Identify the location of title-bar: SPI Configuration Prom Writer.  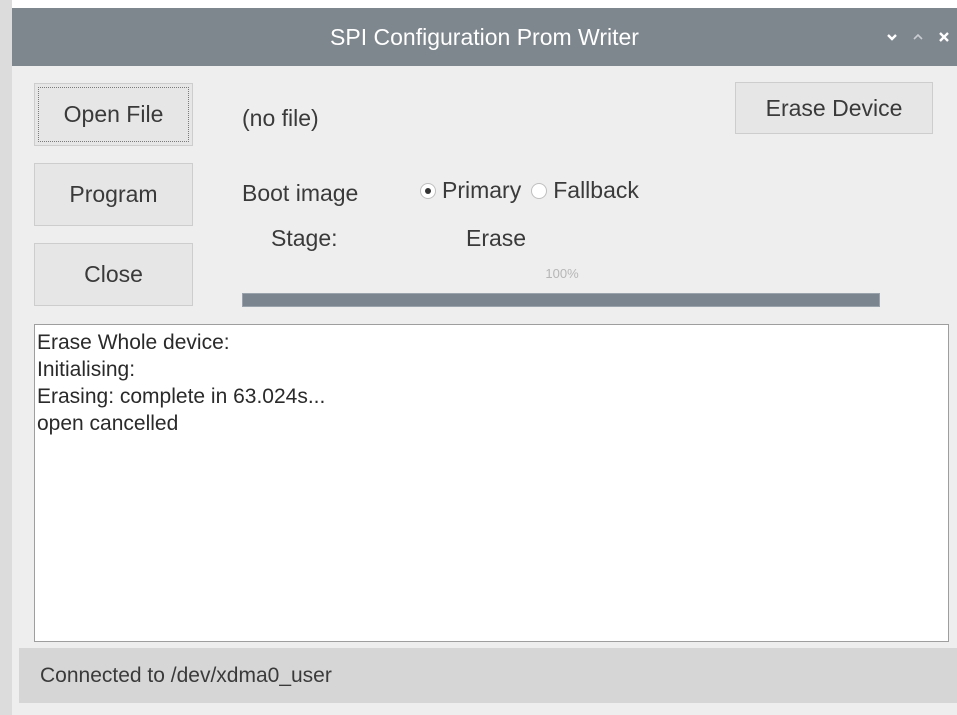
(484, 37).